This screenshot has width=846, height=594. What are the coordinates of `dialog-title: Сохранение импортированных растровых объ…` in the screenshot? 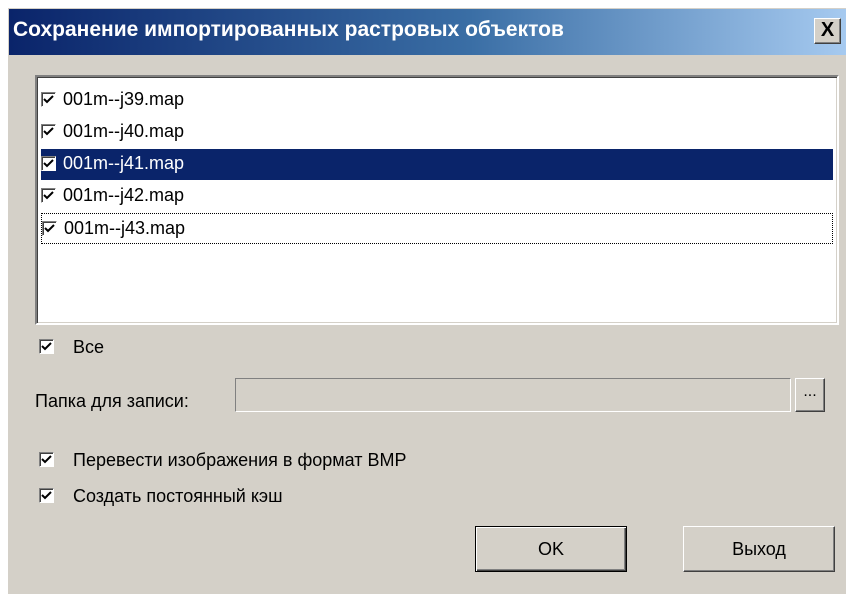 It's located at (288, 29).